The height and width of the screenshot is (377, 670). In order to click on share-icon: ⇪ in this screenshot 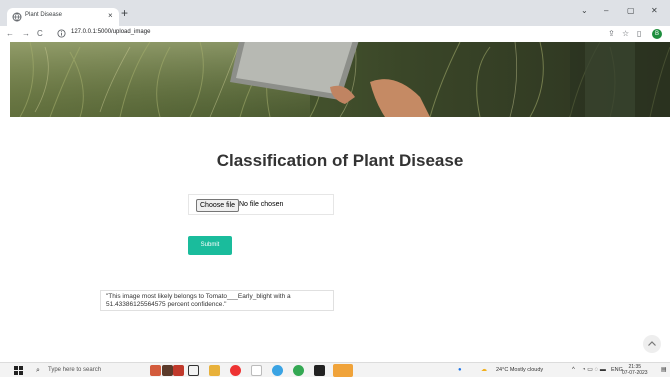, I will do `click(611, 34)`.